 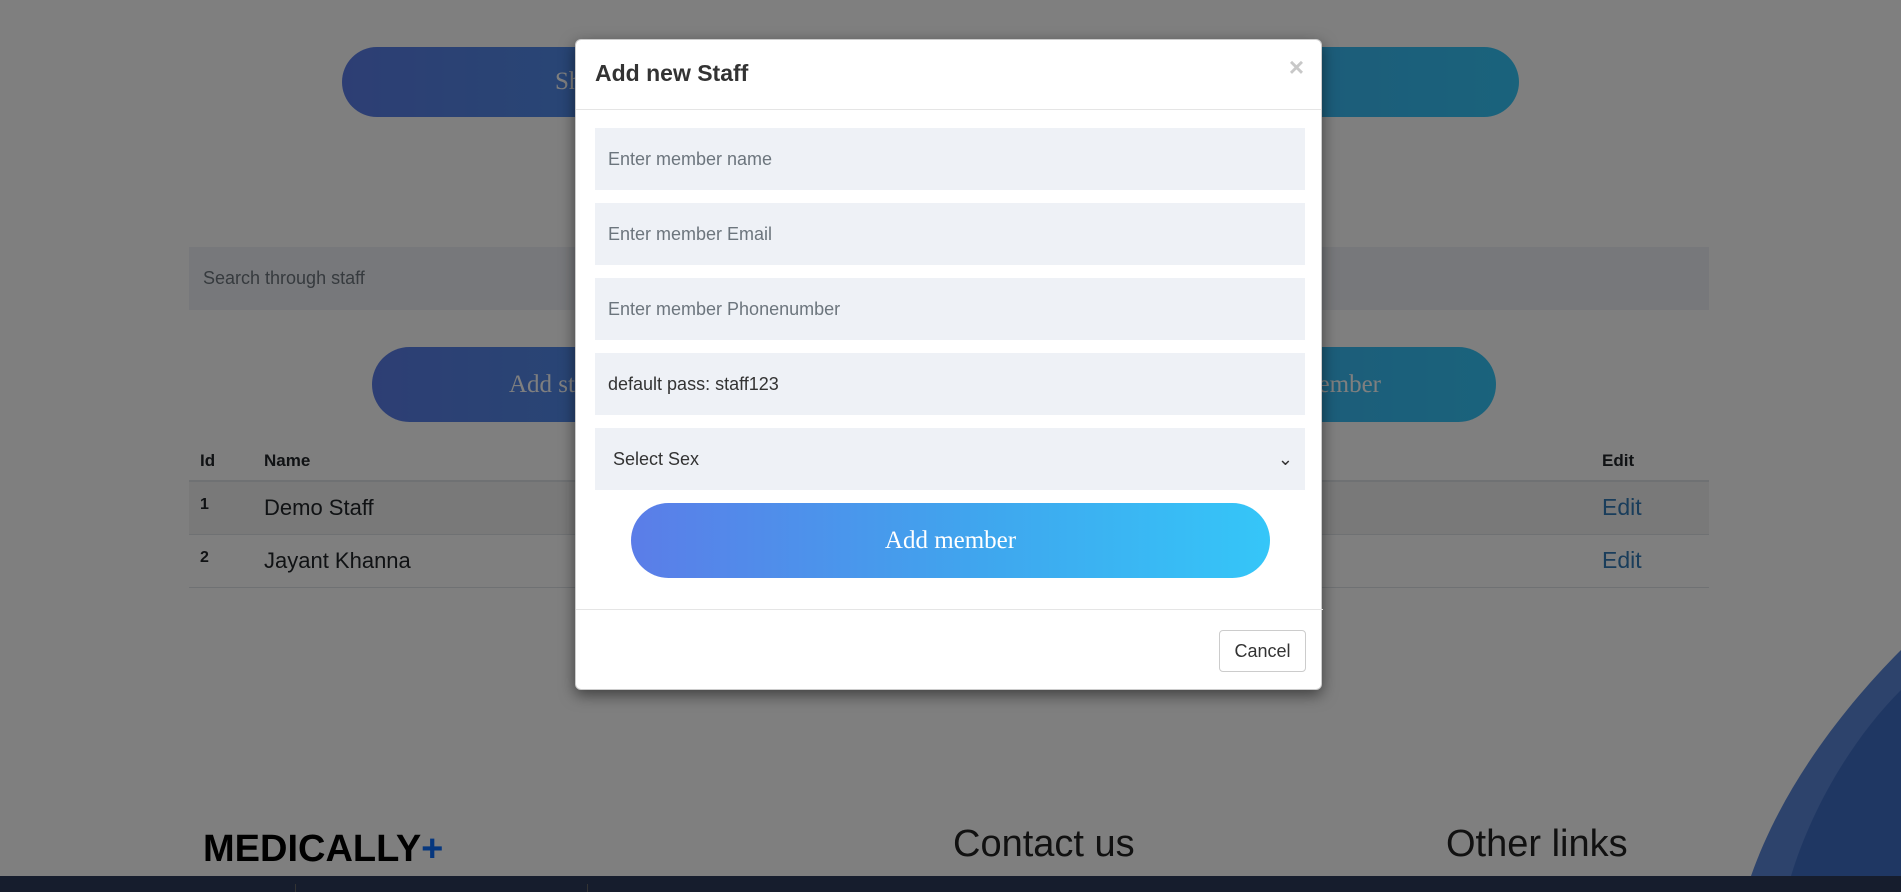 What do you see at coordinates (950, 309) in the screenshot?
I see `member-phone-input` at bounding box center [950, 309].